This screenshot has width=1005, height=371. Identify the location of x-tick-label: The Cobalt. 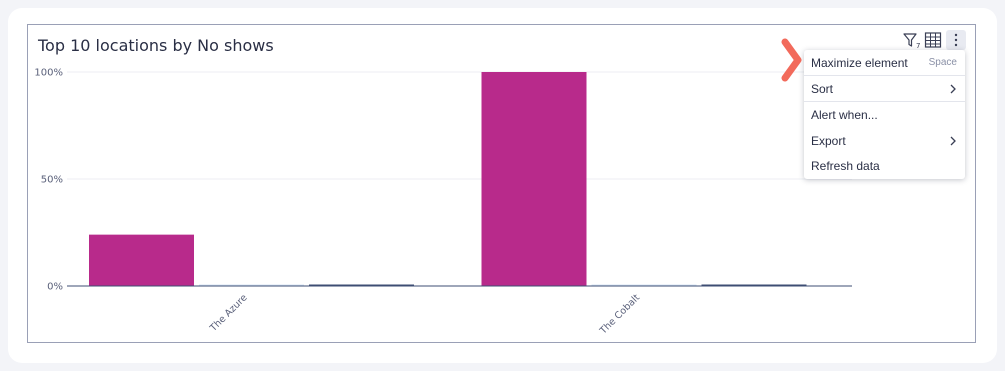
(619, 314).